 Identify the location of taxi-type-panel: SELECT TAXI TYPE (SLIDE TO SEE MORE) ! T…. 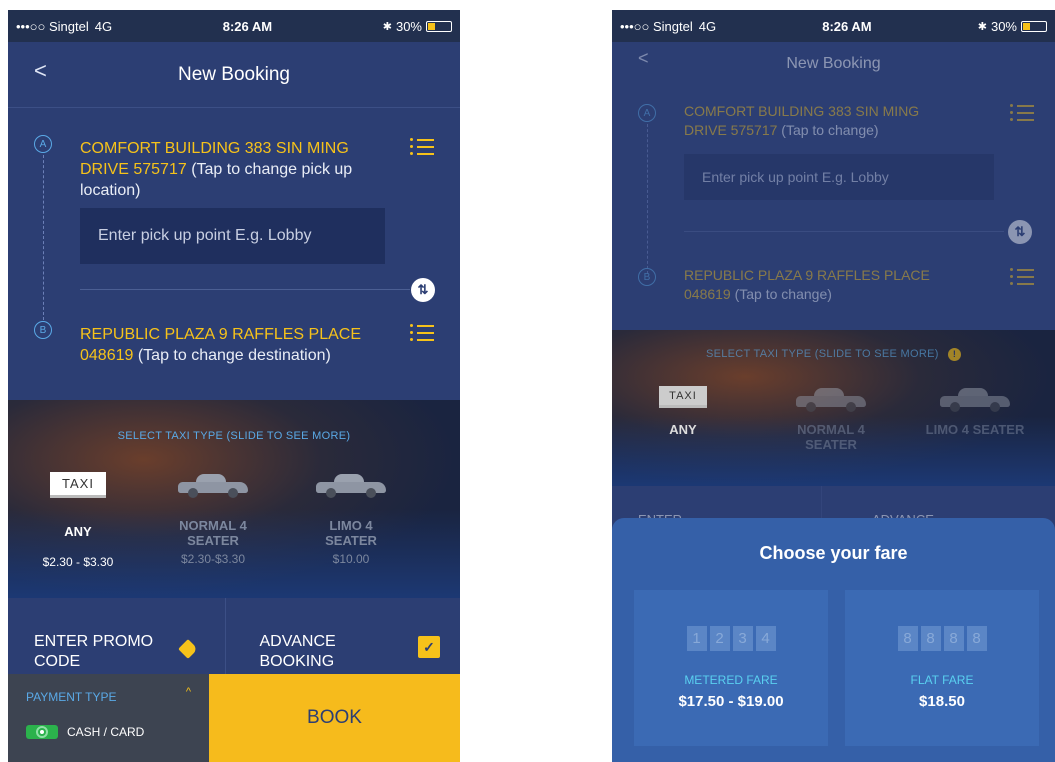
(833, 408).